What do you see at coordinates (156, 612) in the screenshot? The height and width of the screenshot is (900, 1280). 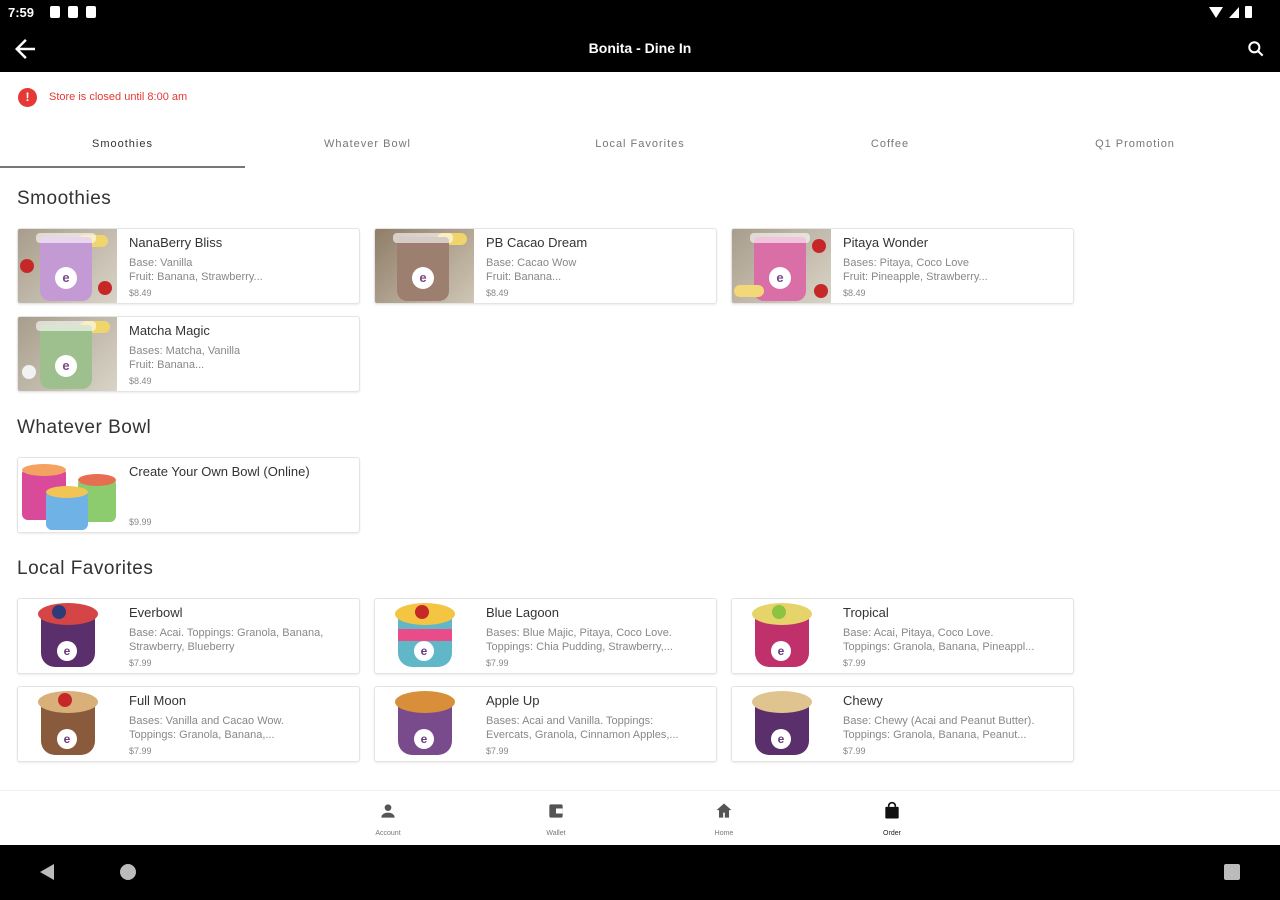 I see `item-name: Everbowl` at bounding box center [156, 612].